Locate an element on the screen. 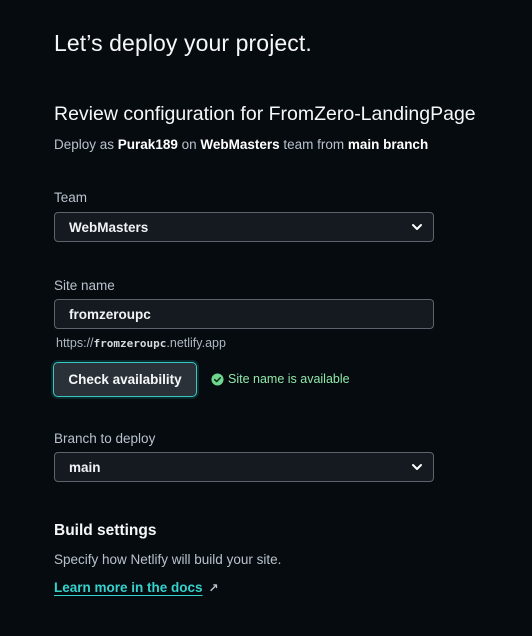 The height and width of the screenshot is (636, 532). site-name-input-value: fromzeroupc is located at coordinates (110, 314).